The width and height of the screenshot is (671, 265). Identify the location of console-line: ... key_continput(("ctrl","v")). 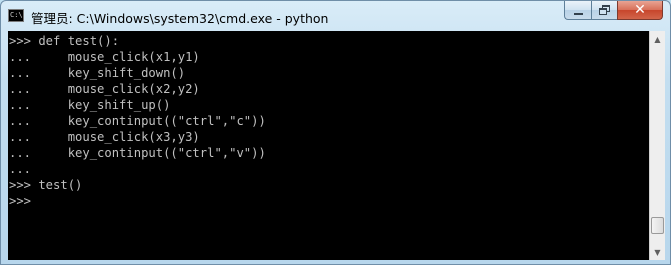
(137, 153).